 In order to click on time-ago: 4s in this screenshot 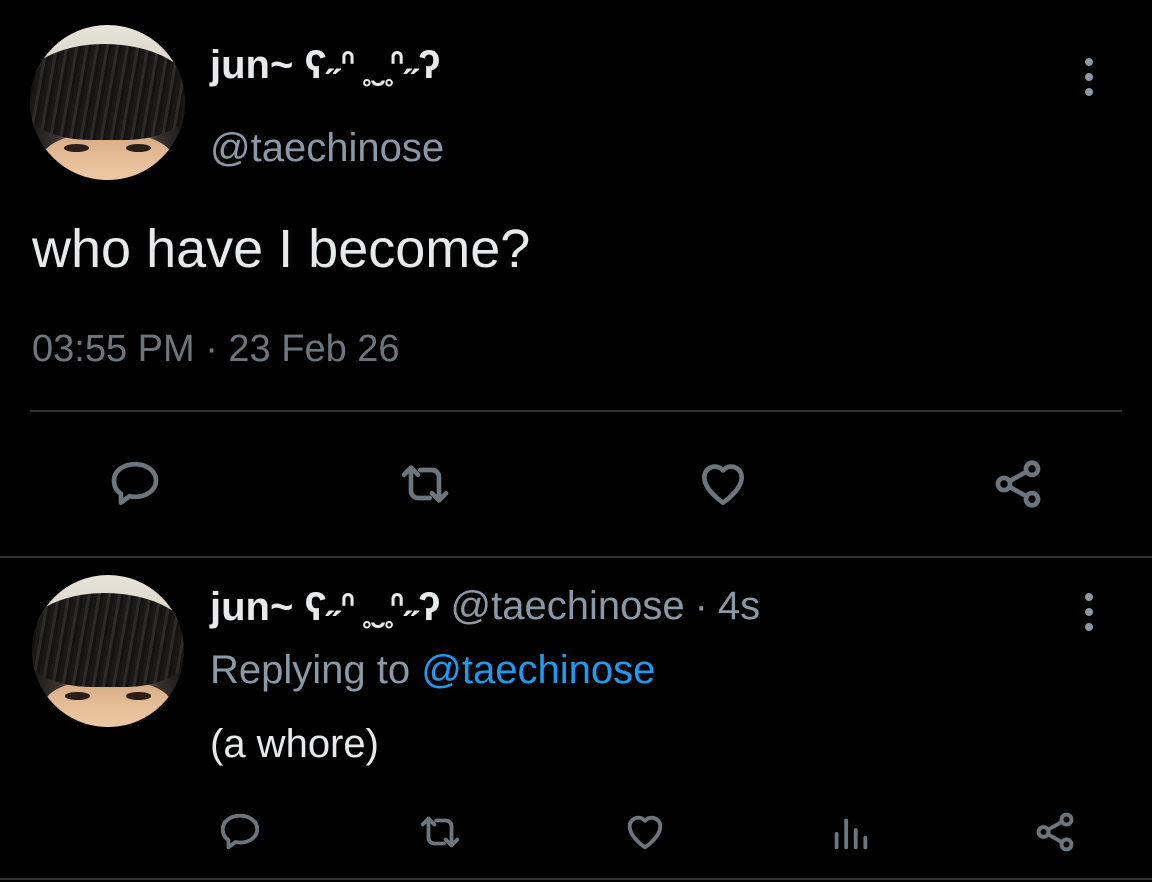, I will do `click(739, 607)`.